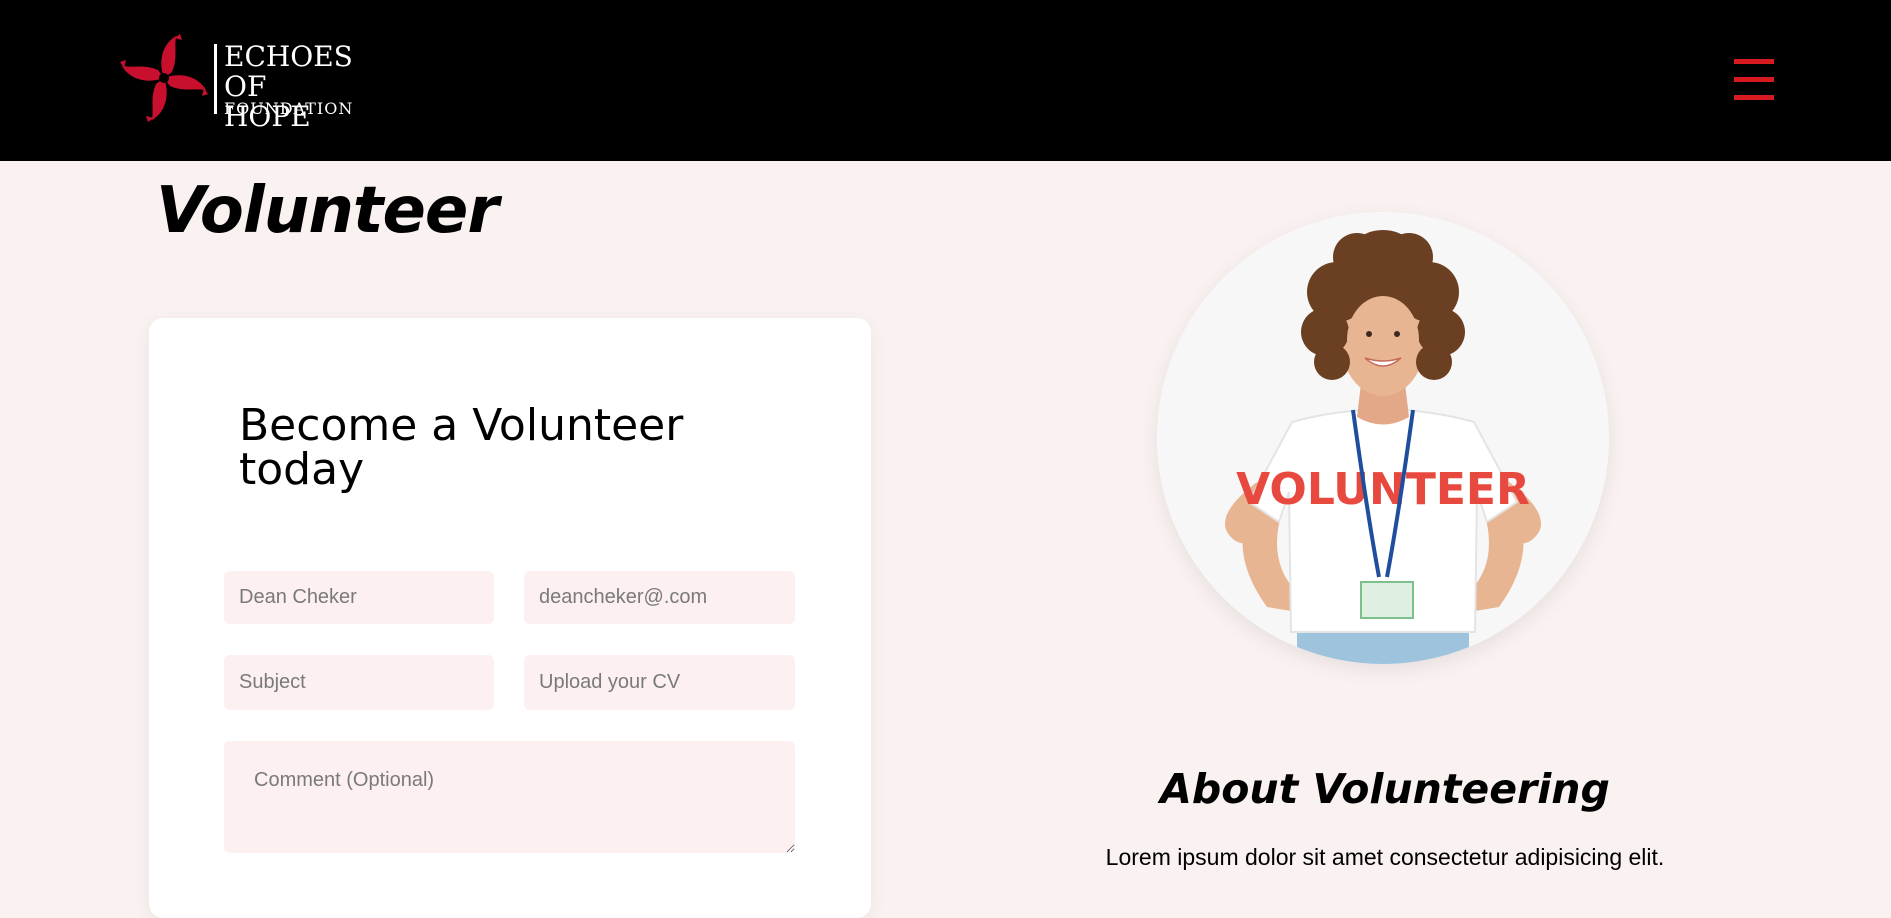 This screenshot has height=918, width=1891. I want to click on page-title: Volunteer, so click(327, 211).